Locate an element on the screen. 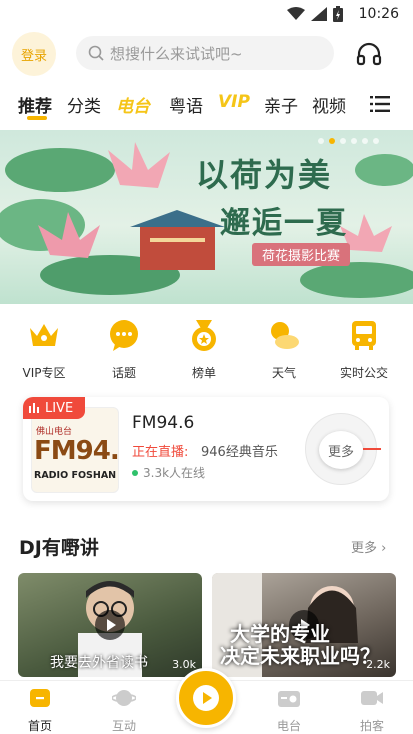  nav-reporter: 拍客 is located at coordinates (372, 710).